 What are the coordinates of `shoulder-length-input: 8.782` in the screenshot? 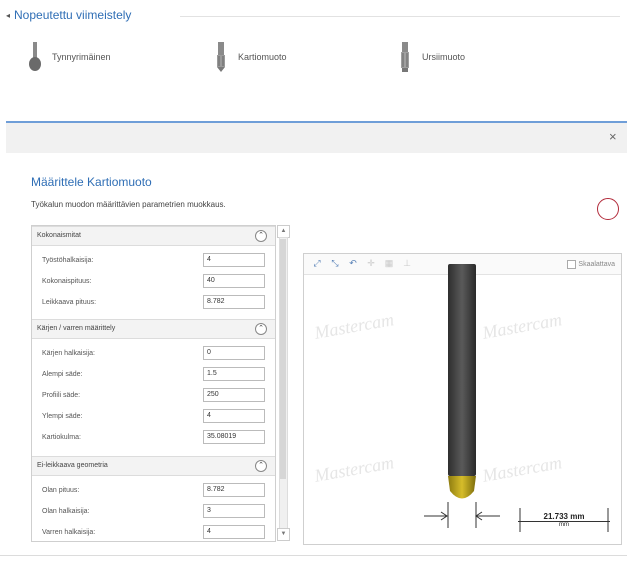 It's located at (234, 490).